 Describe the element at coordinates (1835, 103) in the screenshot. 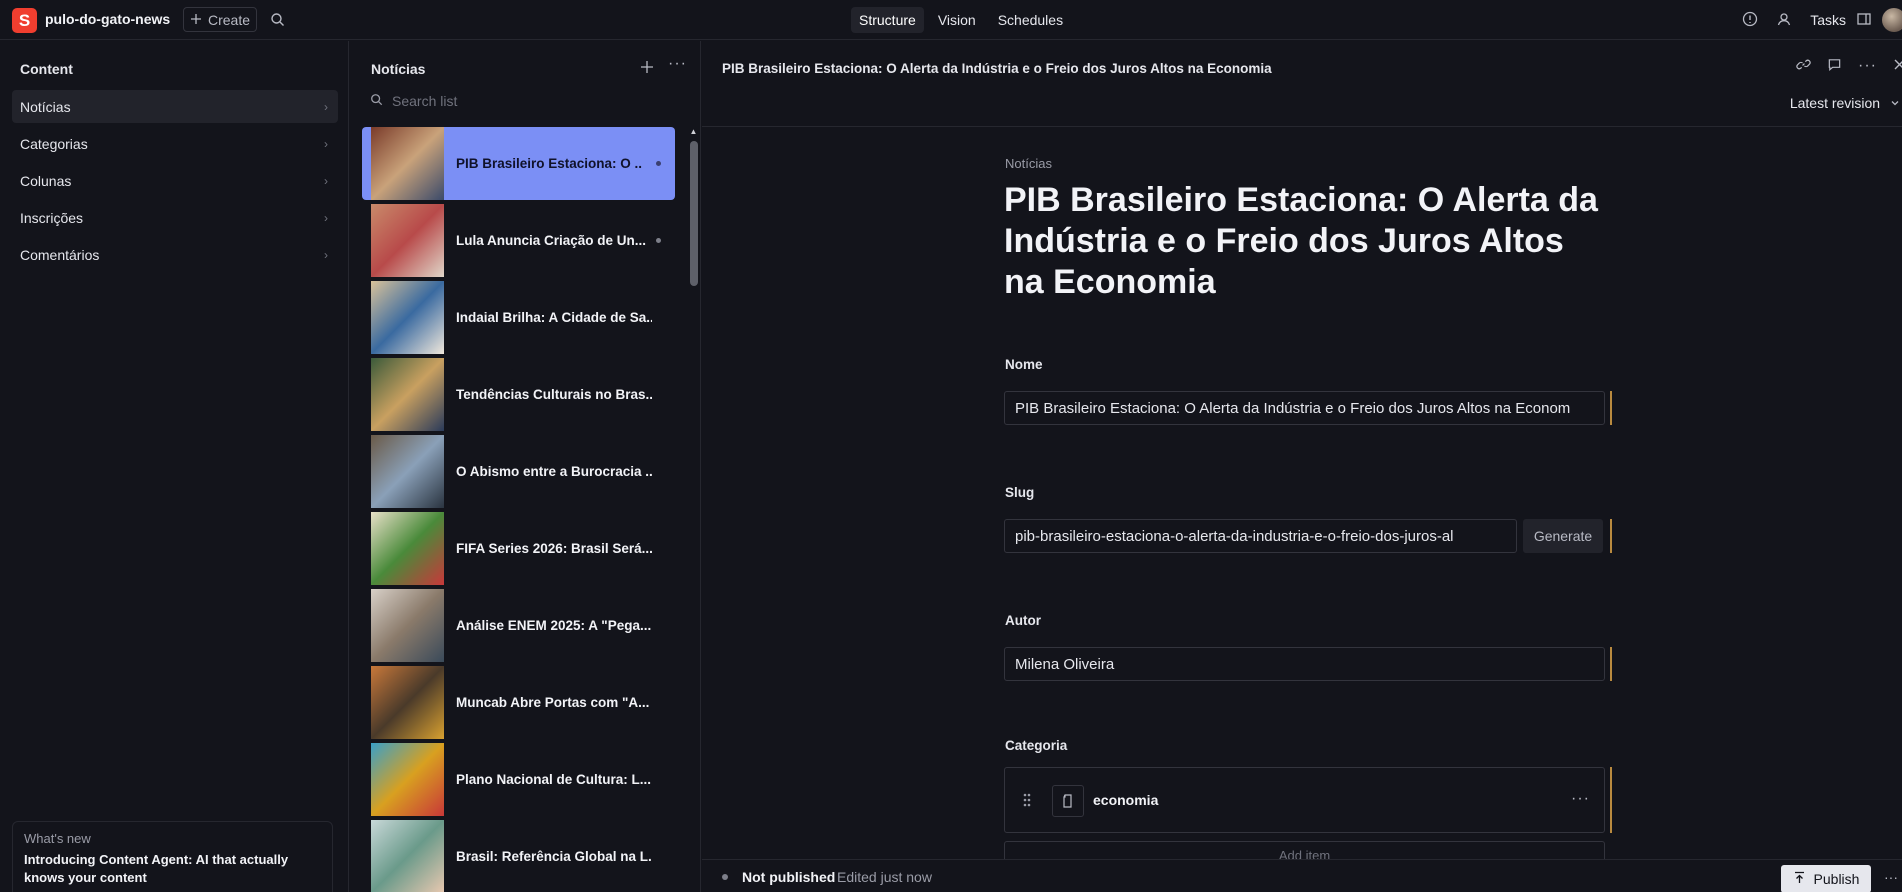

I see `revision-label: Latest revision` at that location.